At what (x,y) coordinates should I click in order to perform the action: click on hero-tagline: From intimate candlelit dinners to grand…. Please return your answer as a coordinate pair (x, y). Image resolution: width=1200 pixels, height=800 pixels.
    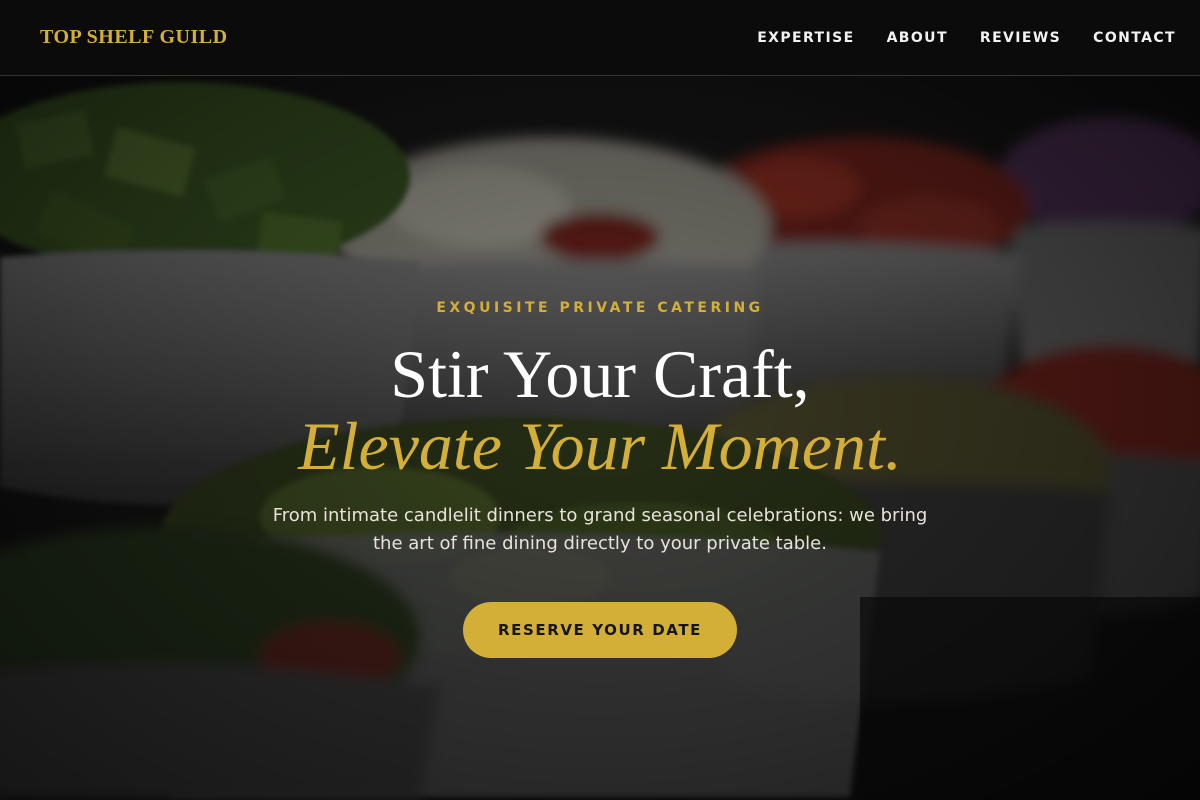
    Looking at the image, I should click on (600, 529).